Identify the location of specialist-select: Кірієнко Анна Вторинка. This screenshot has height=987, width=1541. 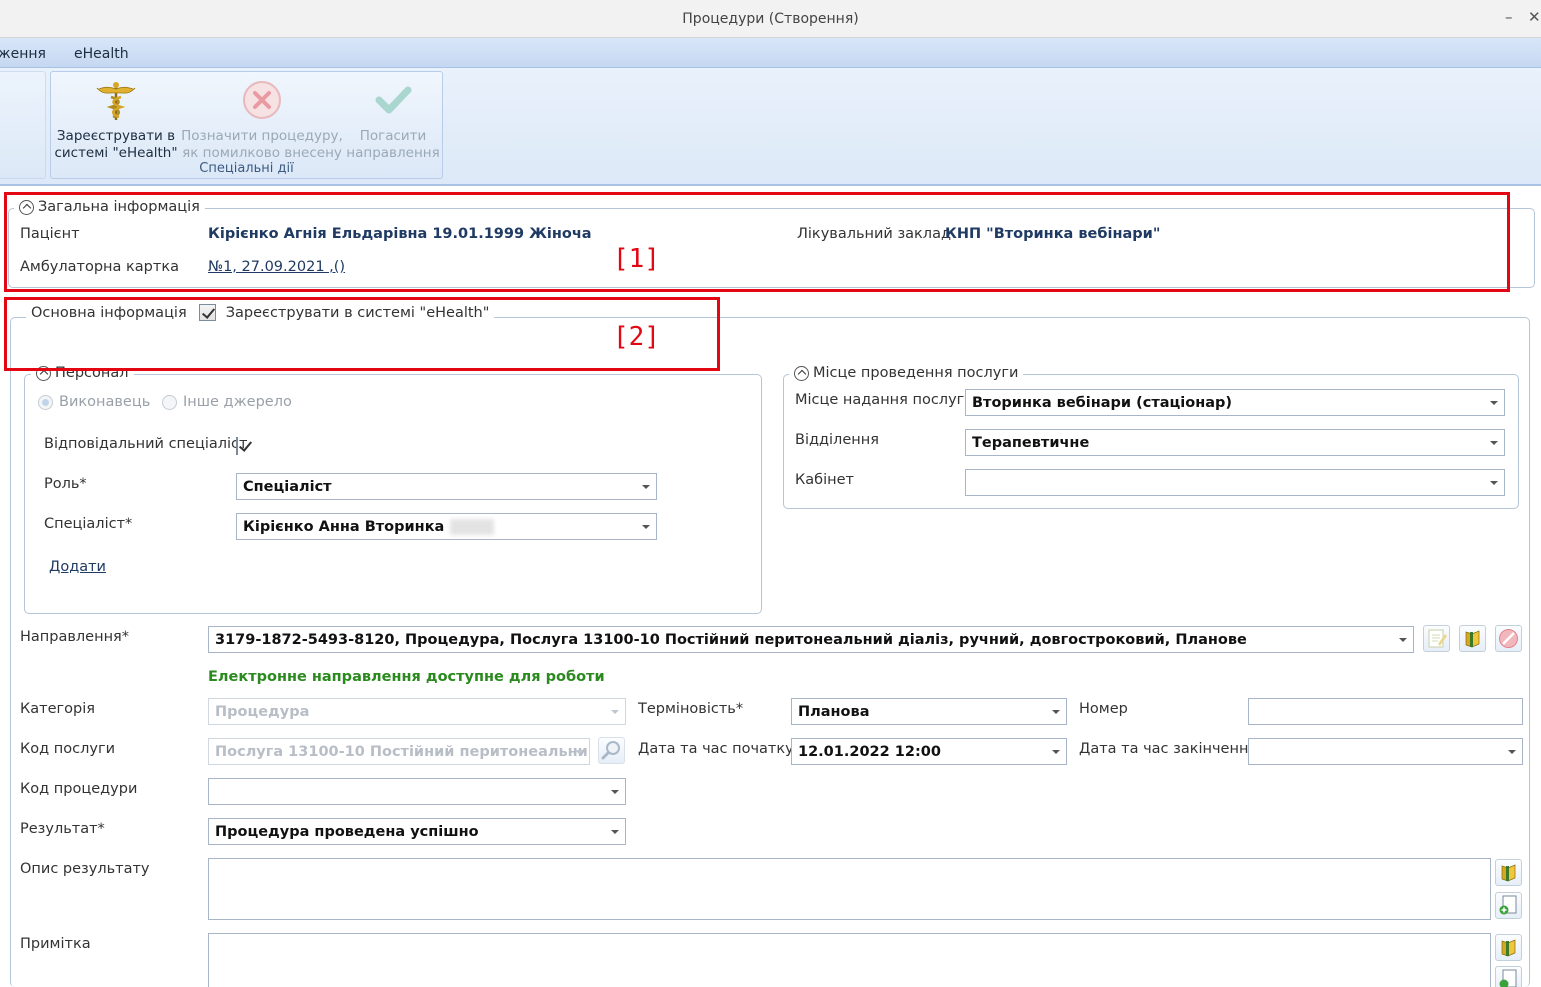
(446, 526).